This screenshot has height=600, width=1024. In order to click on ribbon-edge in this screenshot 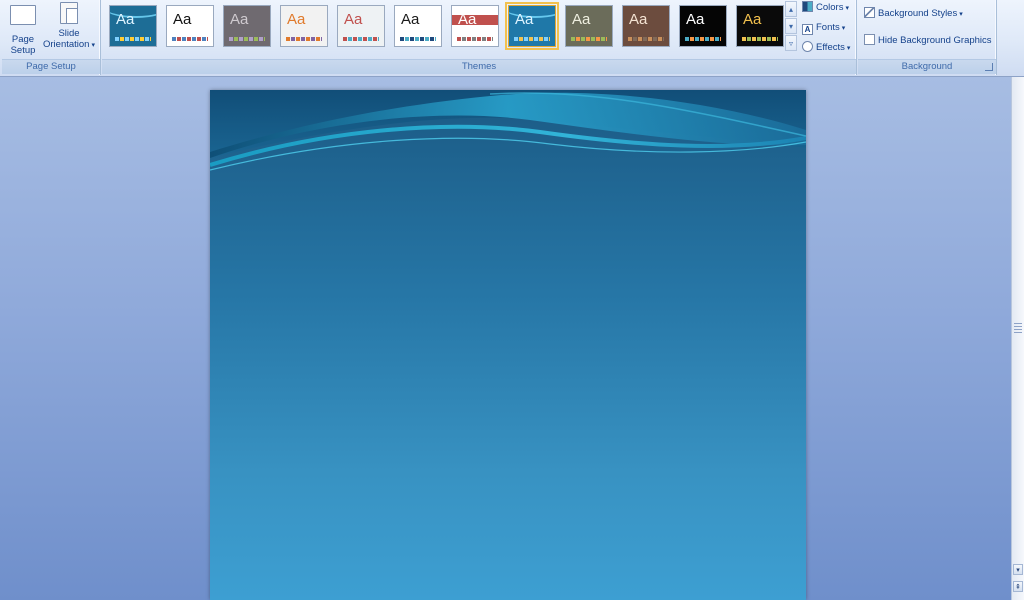, I will do `click(1011, 37)`.